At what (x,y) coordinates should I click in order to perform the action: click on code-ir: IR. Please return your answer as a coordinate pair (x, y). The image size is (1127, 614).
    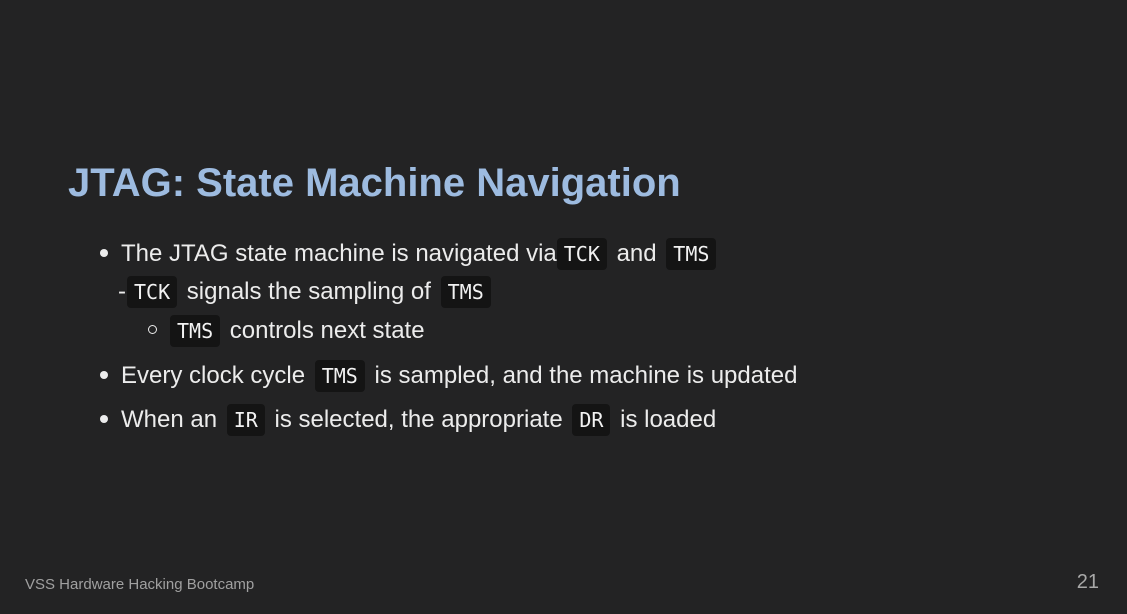
    Looking at the image, I should click on (245, 420).